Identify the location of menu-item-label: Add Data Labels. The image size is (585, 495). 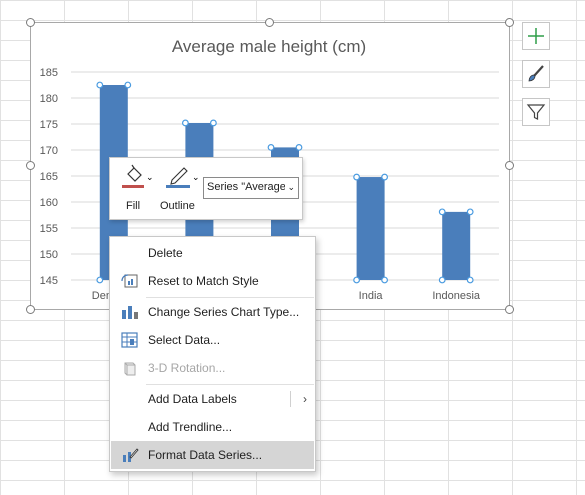
(192, 399).